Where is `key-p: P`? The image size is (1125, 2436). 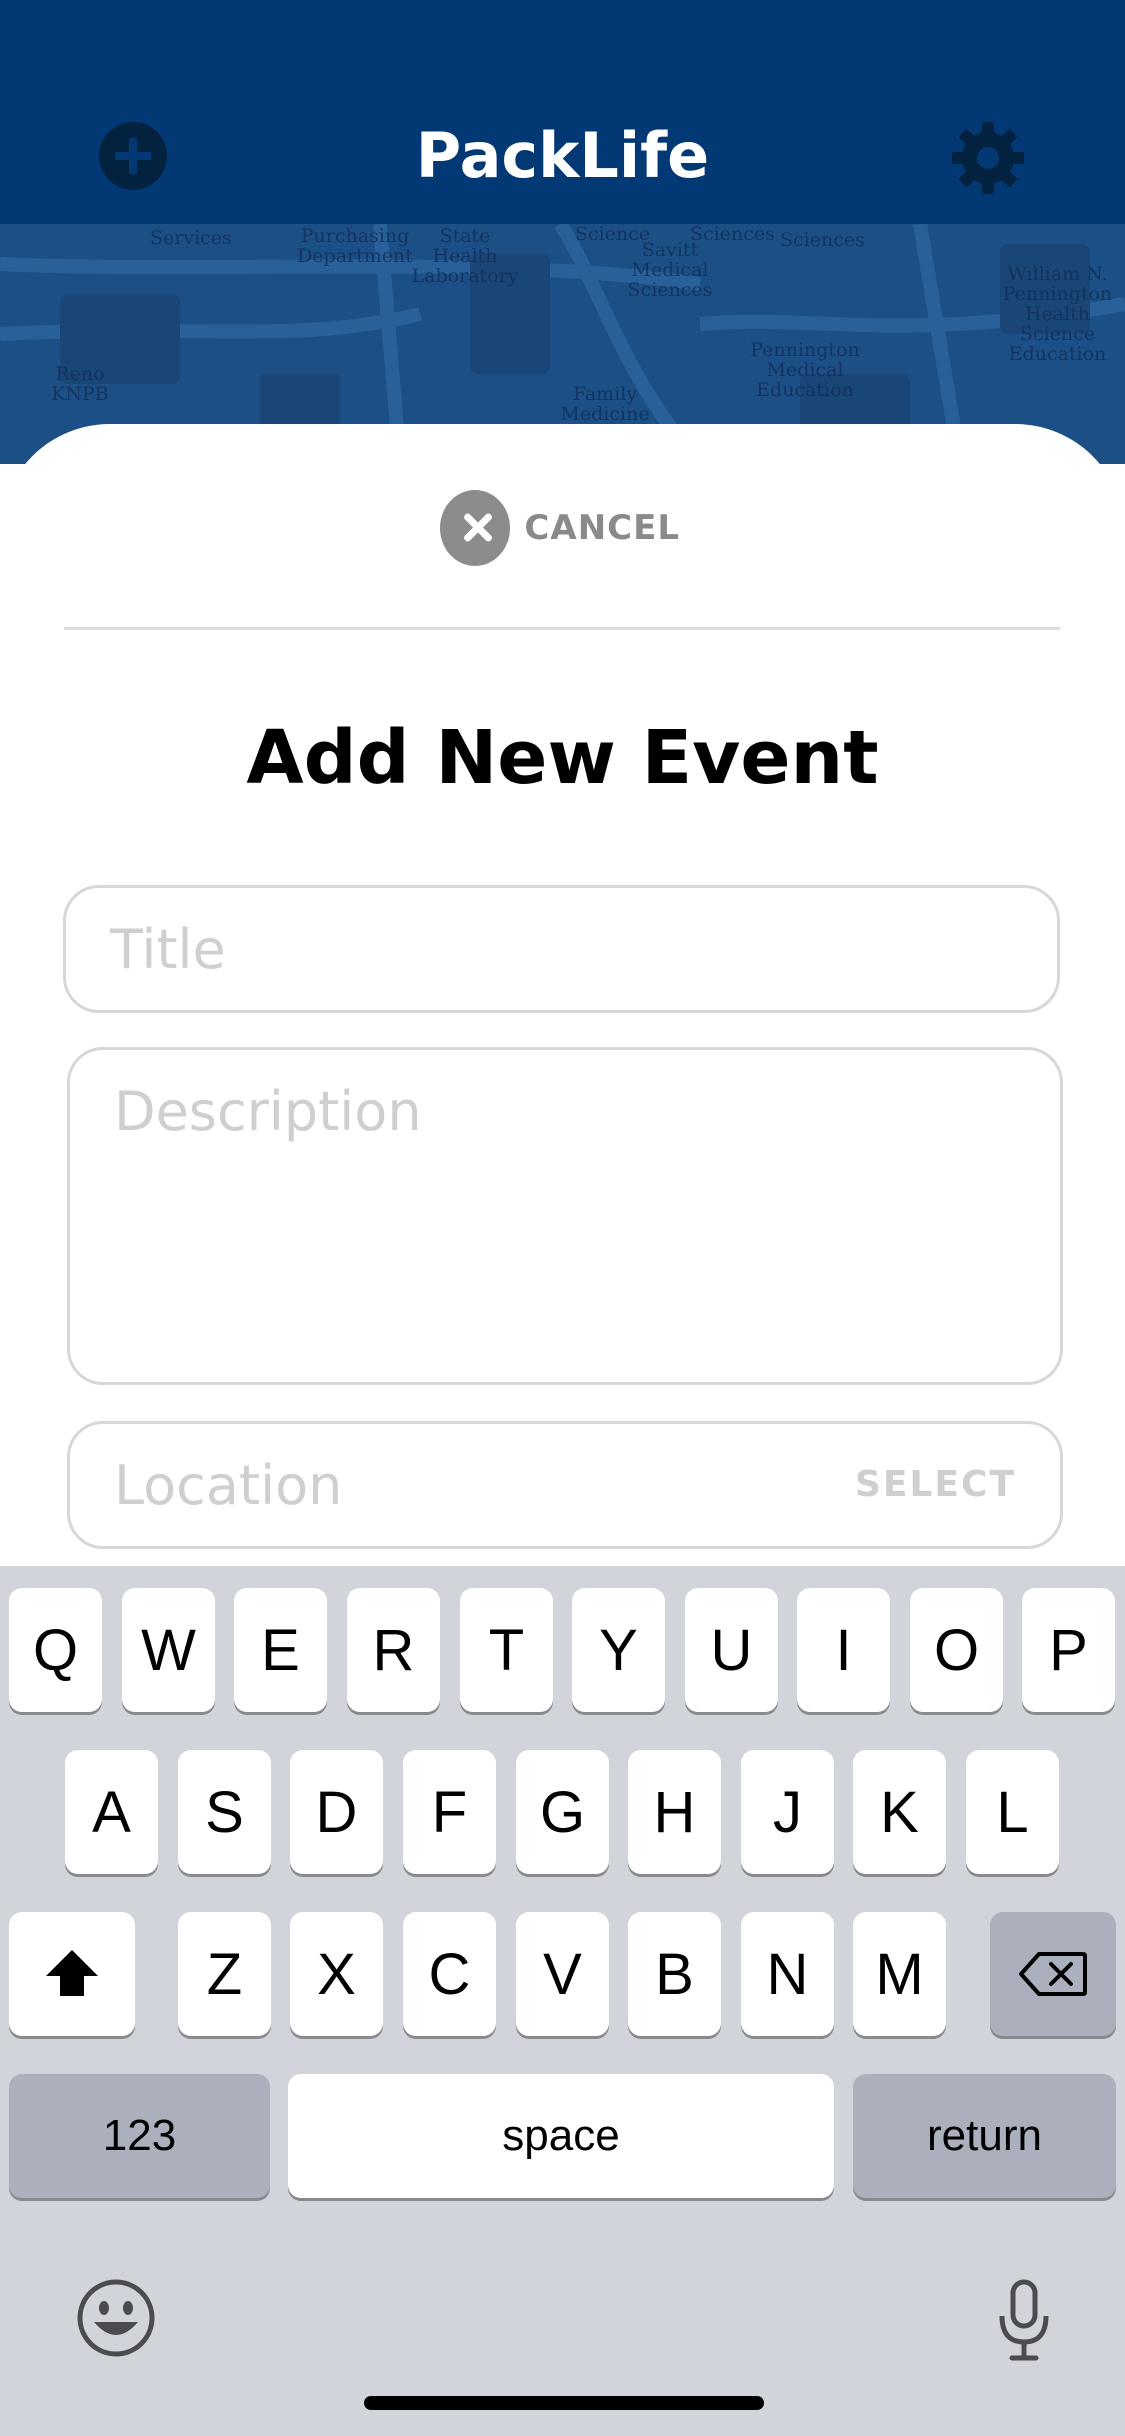
key-p: P is located at coordinates (1068, 1650).